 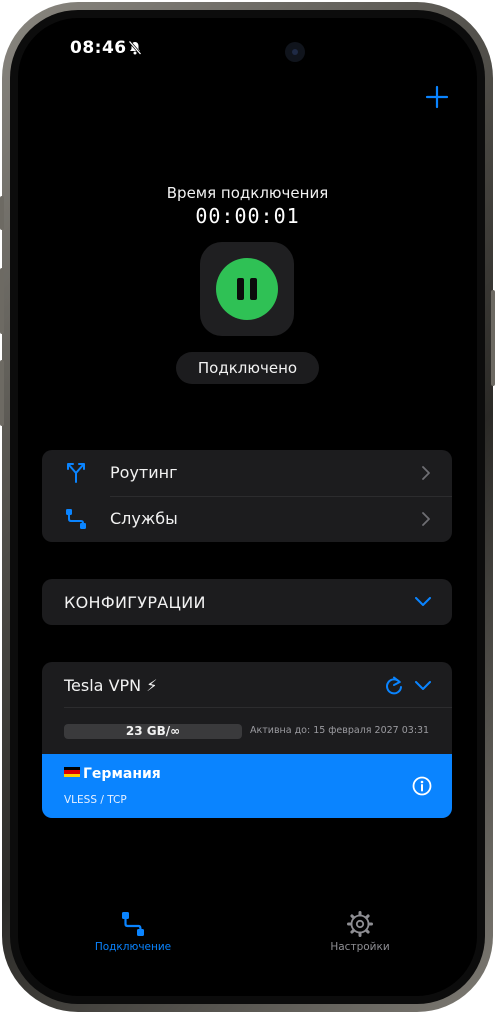 I want to click on server-protocol: VLESS / TCP, so click(x=95, y=800).